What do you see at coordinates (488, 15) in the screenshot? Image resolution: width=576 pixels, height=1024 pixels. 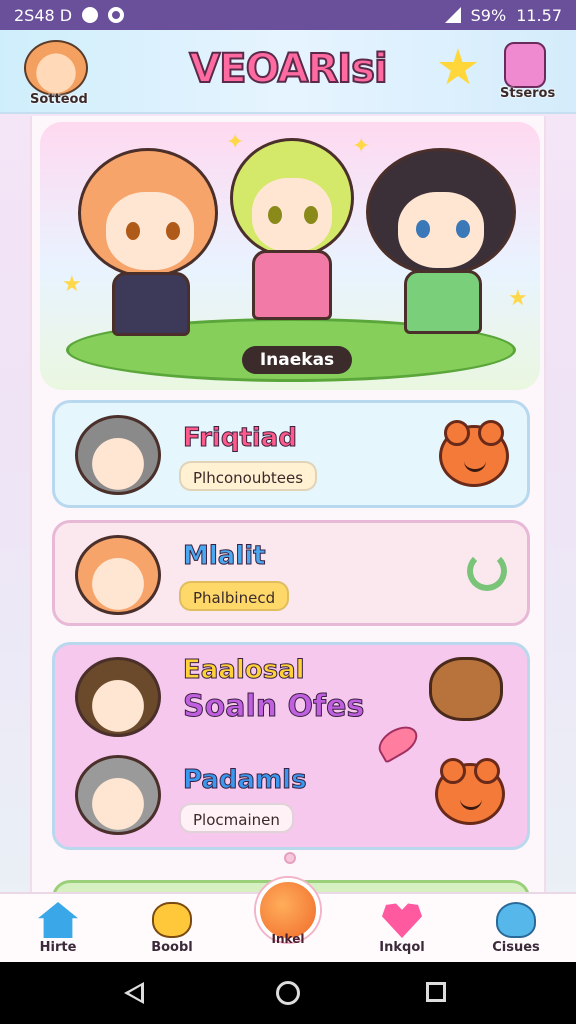 I see `battery-text: S9%` at bounding box center [488, 15].